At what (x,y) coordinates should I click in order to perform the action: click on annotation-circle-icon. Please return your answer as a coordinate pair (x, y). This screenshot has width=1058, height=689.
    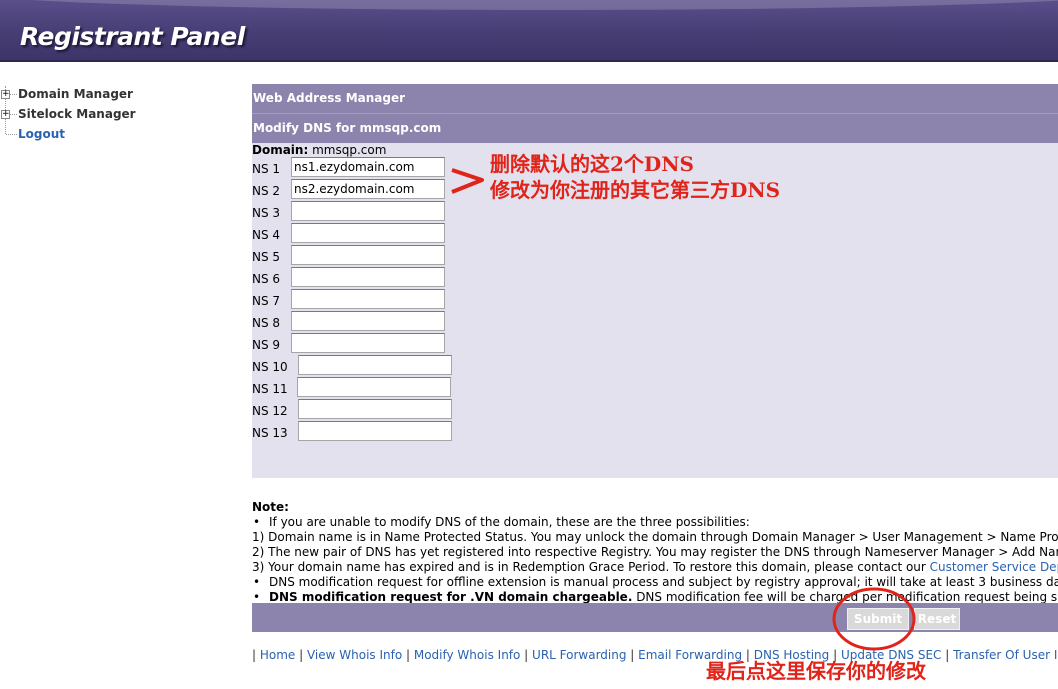
    Looking at the image, I should click on (874, 619).